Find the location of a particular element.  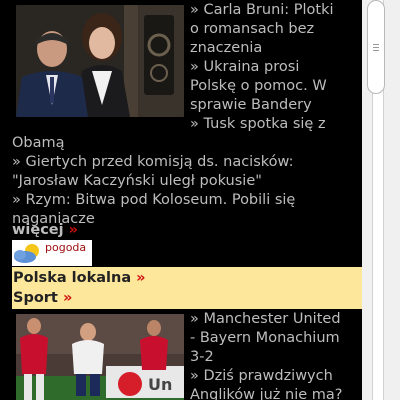

news-line: » Manchester United is located at coordinates (276, 319).